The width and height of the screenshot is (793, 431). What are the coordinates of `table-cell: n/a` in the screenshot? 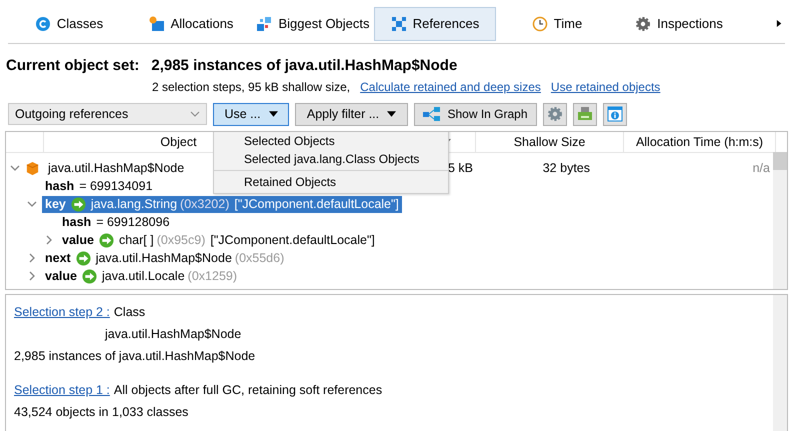 It's located at (761, 168).